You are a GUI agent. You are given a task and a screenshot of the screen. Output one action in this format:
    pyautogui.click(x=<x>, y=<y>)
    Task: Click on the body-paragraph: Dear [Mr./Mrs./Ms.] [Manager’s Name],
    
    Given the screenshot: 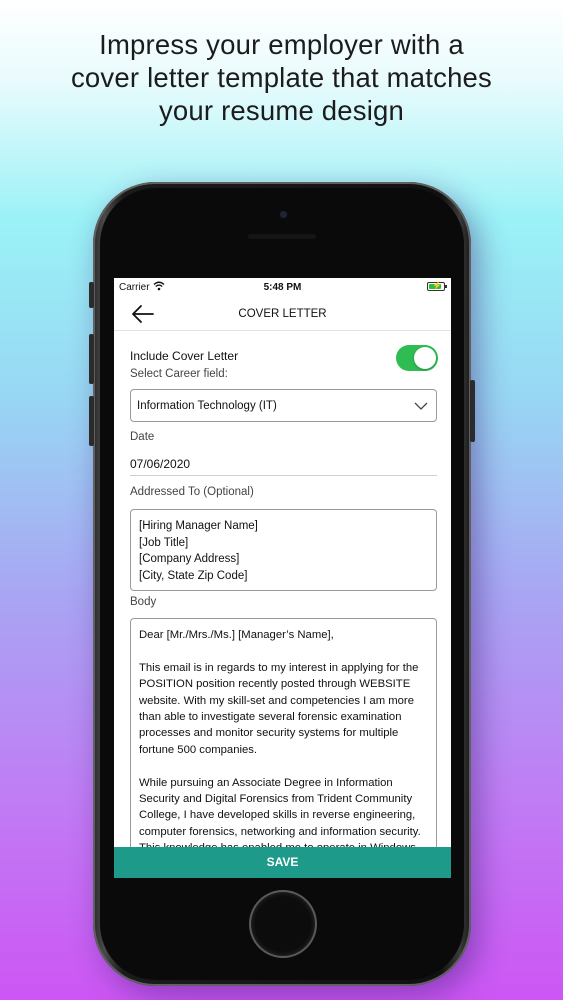 What is the action you would take?
    pyautogui.click(x=236, y=635)
    